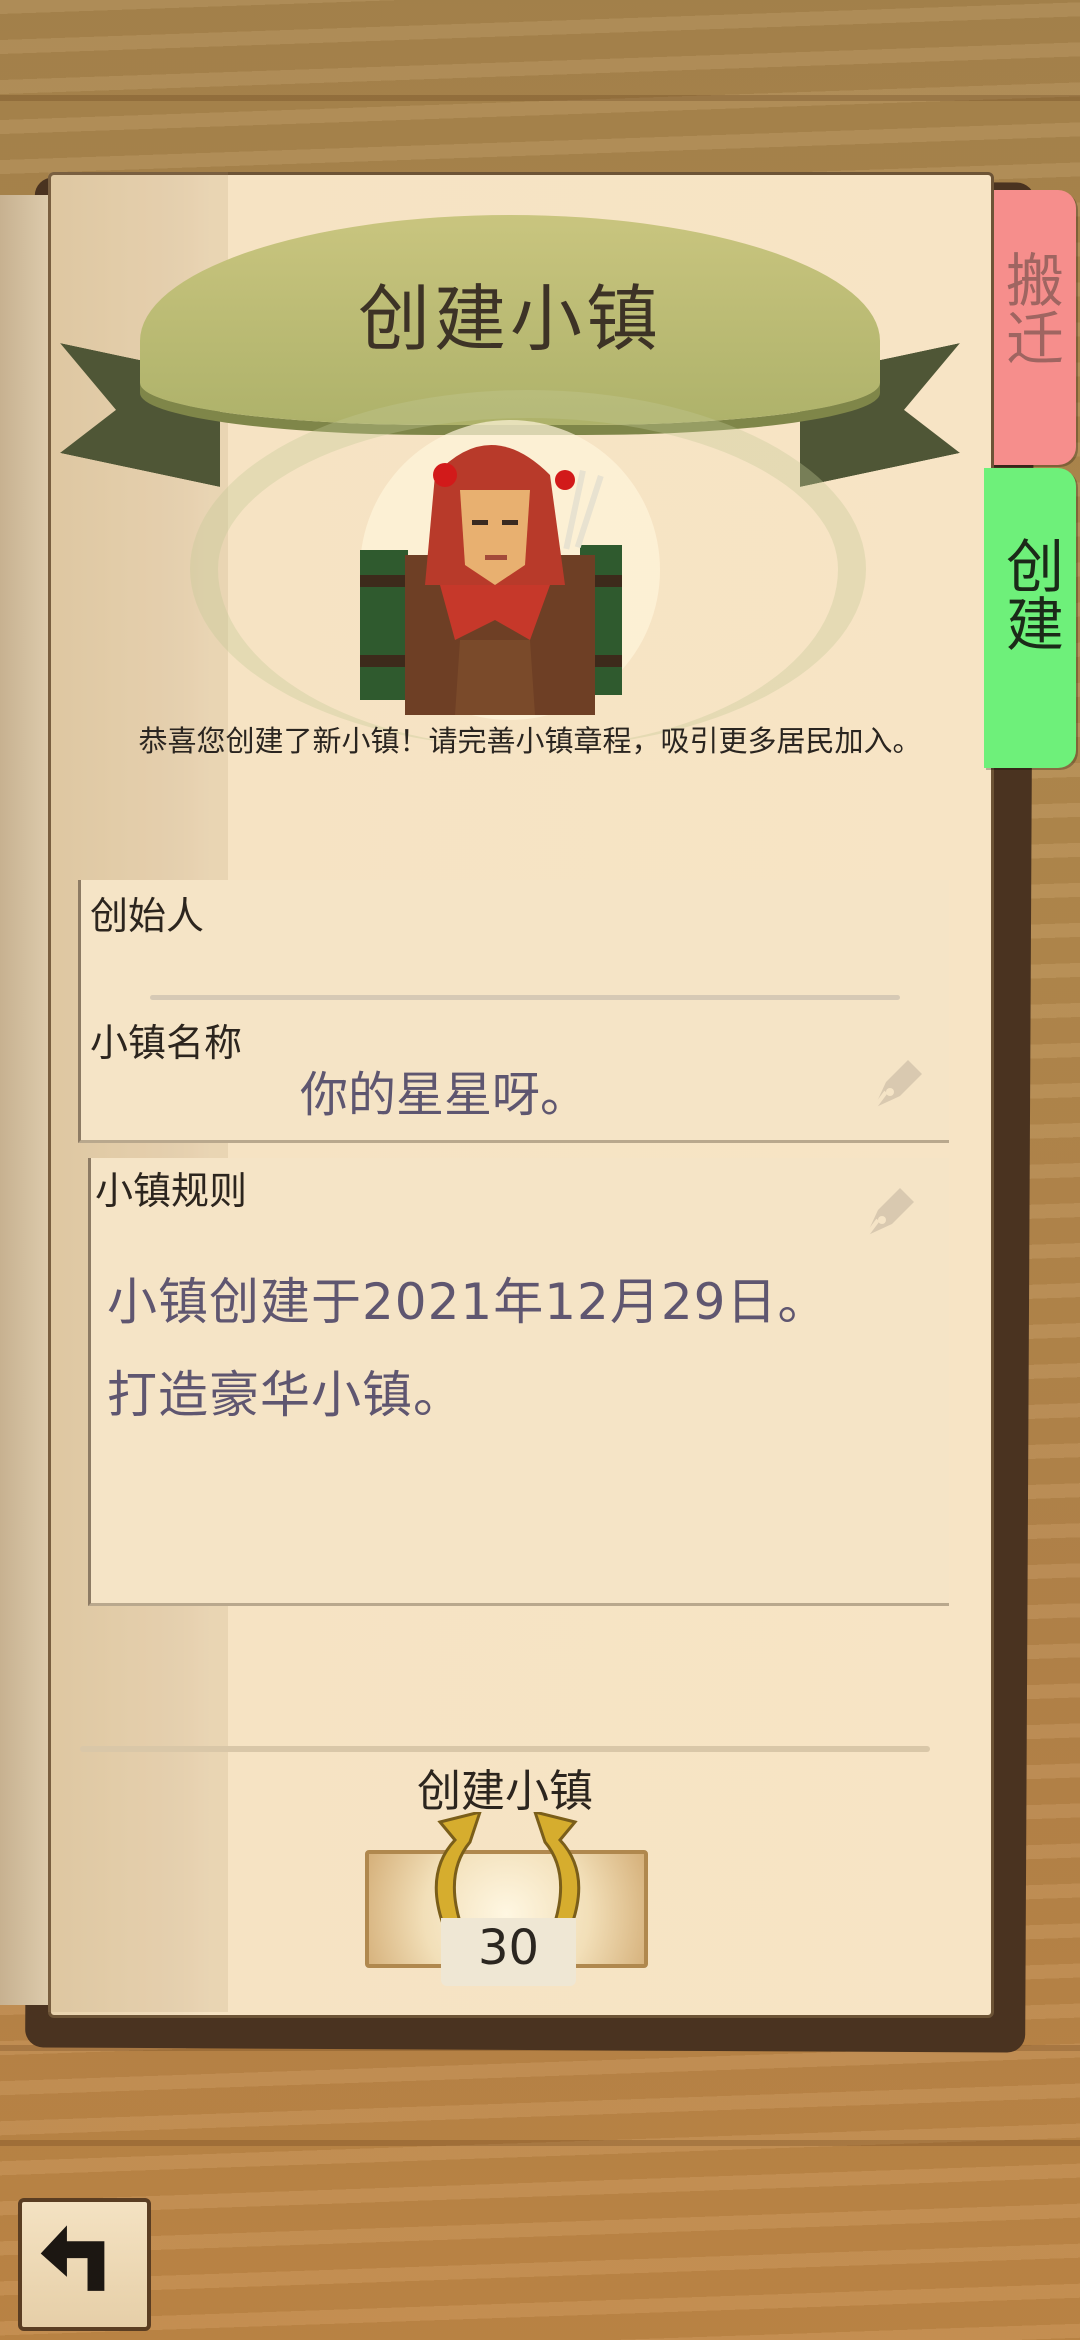  I want to click on founder-label: 创始人, so click(147, 916).